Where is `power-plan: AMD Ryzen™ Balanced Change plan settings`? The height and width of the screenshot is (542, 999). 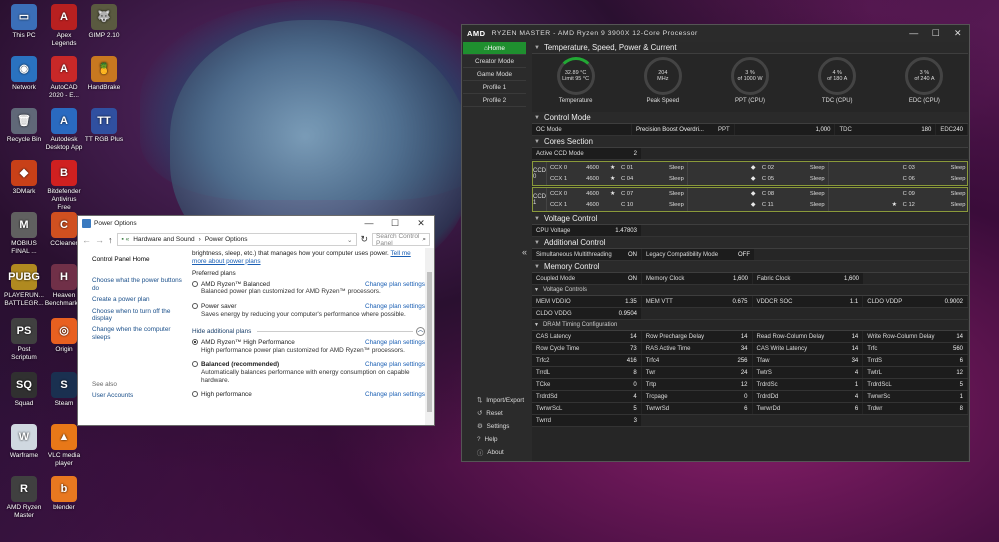
power-plan: AMD Ryzen™ Balanced Change plan settings is located at coordinates (308, 284).